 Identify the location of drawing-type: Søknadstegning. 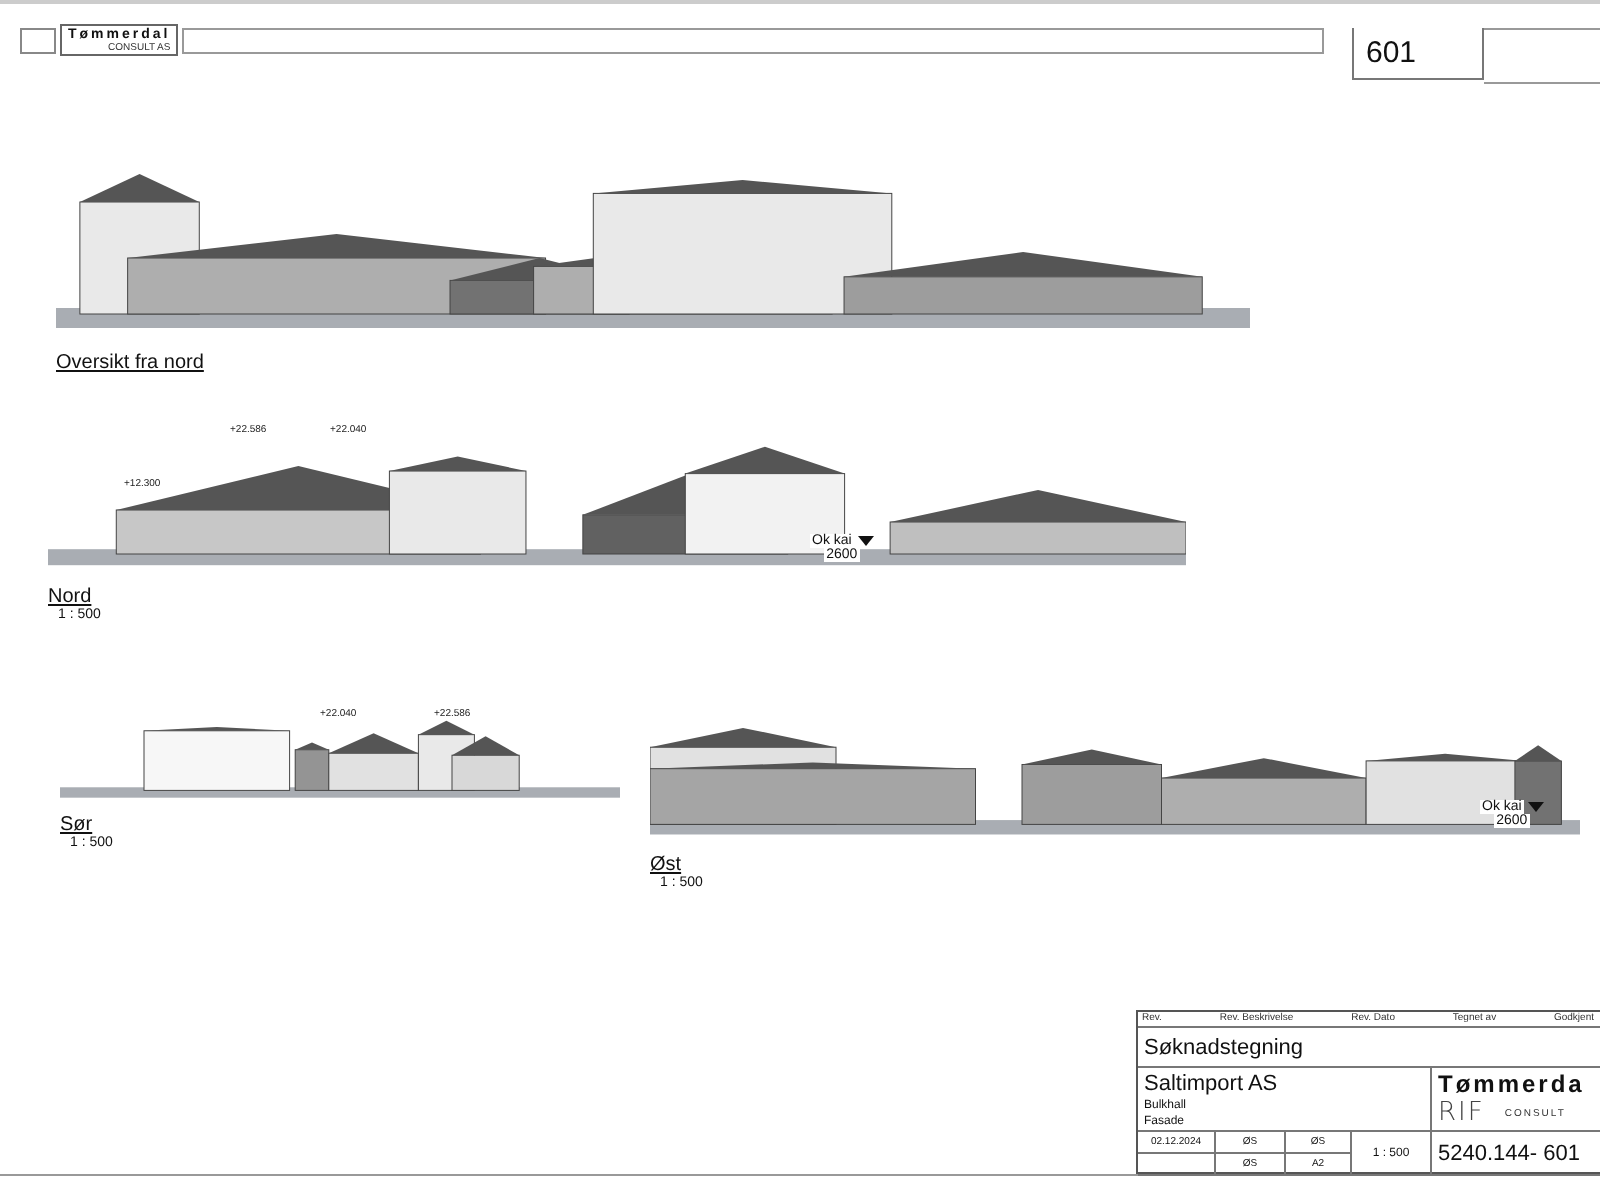
(1223, 1047).